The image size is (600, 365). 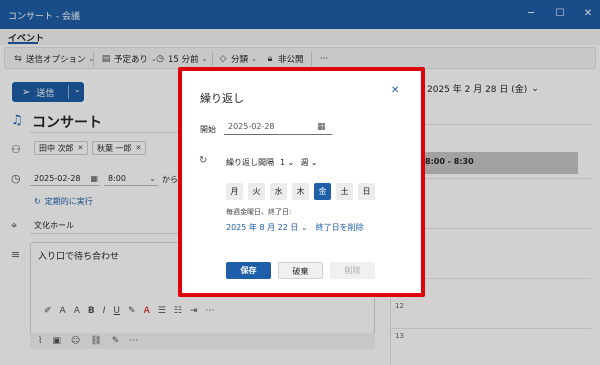 What do you see at coordinates (322, 191) in the screenshot?
I see `day-button-fri: 金` at bounding box center [322, 191].